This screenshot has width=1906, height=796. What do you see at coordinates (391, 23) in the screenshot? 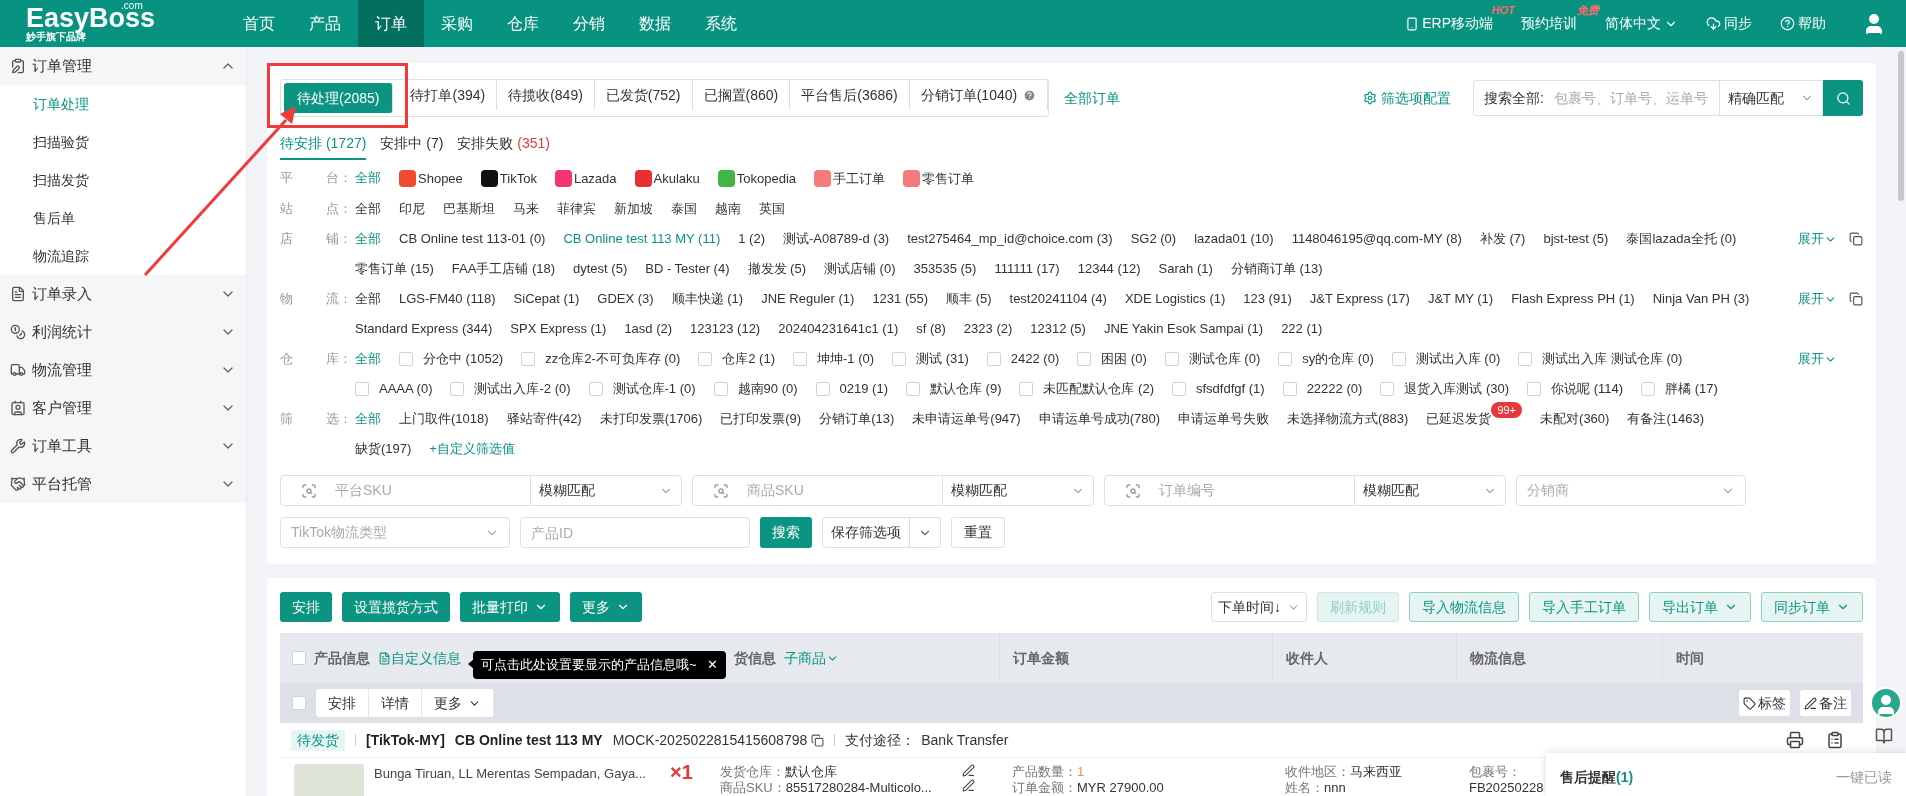
I see `nav-tab: 订单` at bounding box center [391, 23].